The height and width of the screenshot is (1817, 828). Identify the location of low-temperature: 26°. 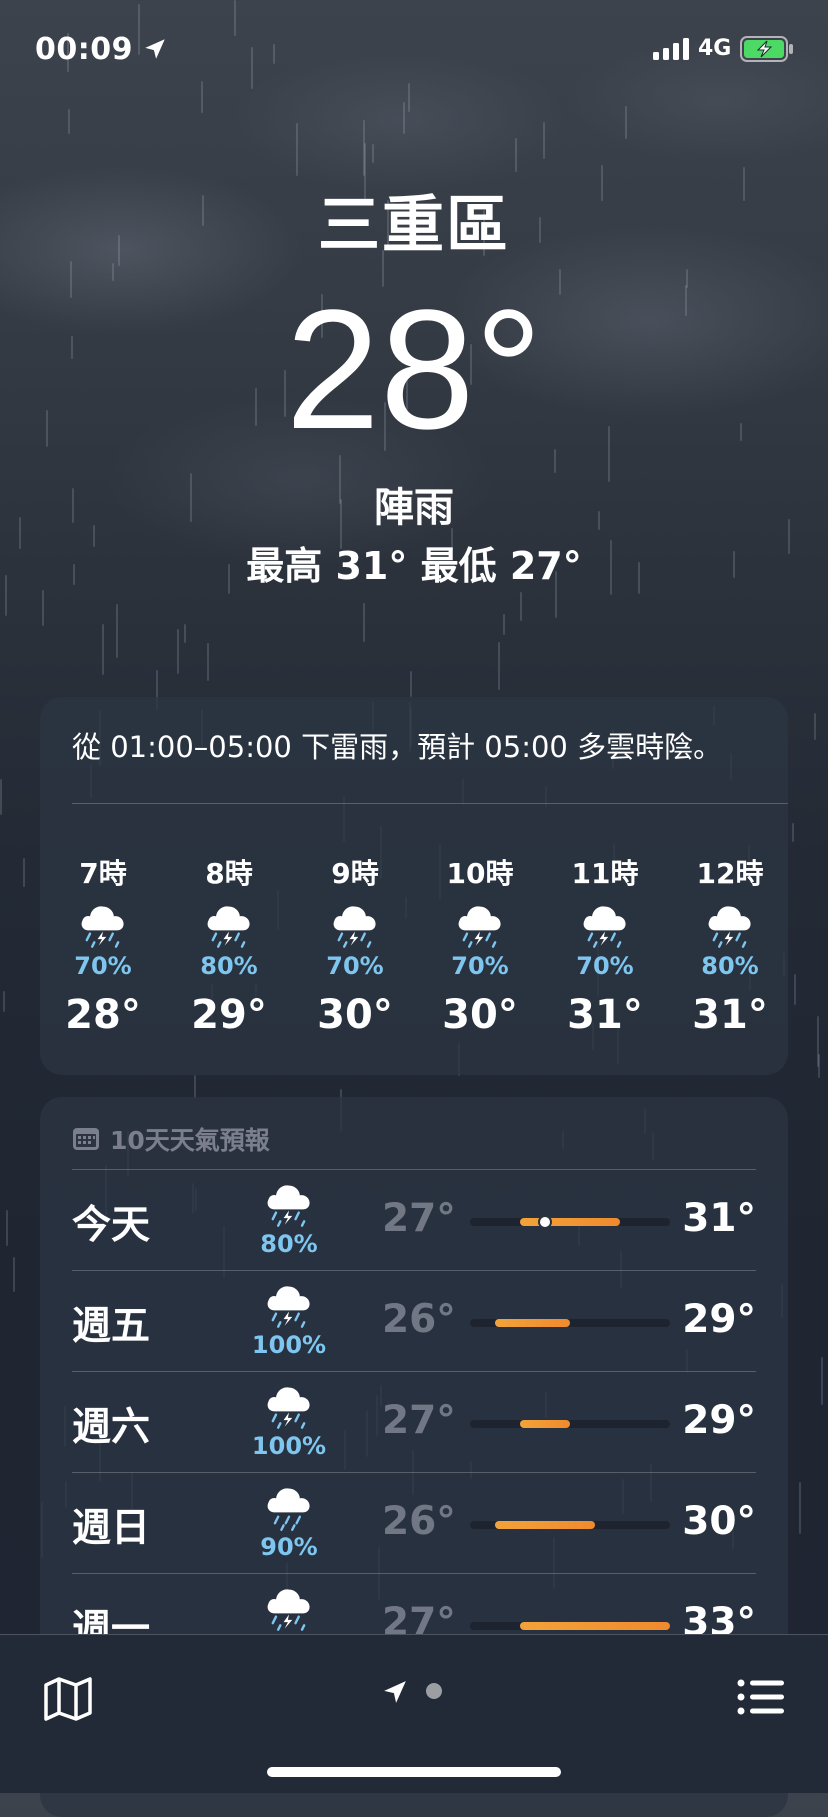
(419, 1319).